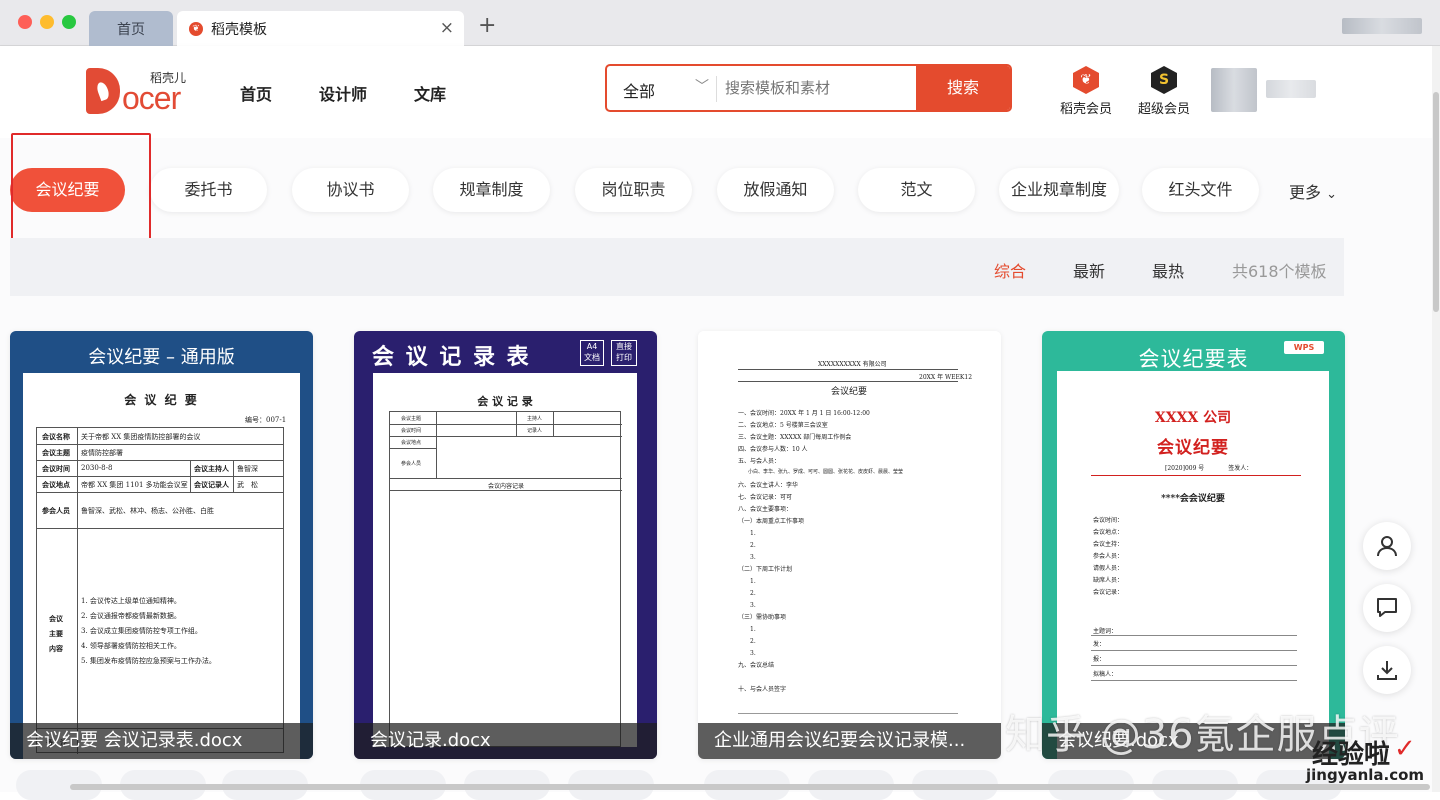 This screenshot has width=1440, height=800. What do you see at coordinates (1305, 192) in the screenshot?
I see `more-label: 更多` at bounding box center [1305, 192].